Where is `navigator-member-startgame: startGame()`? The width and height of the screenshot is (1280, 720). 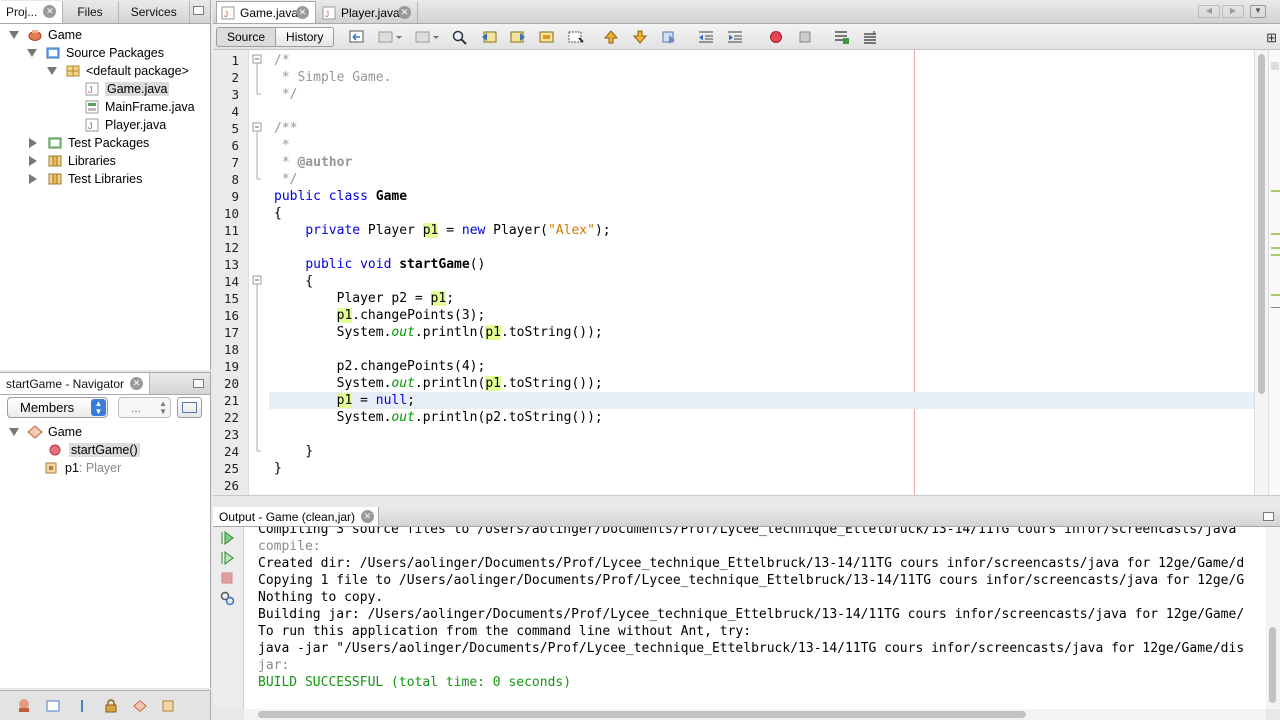 navigator-member-startgame: startGame() is located at coordinates (94, 450).